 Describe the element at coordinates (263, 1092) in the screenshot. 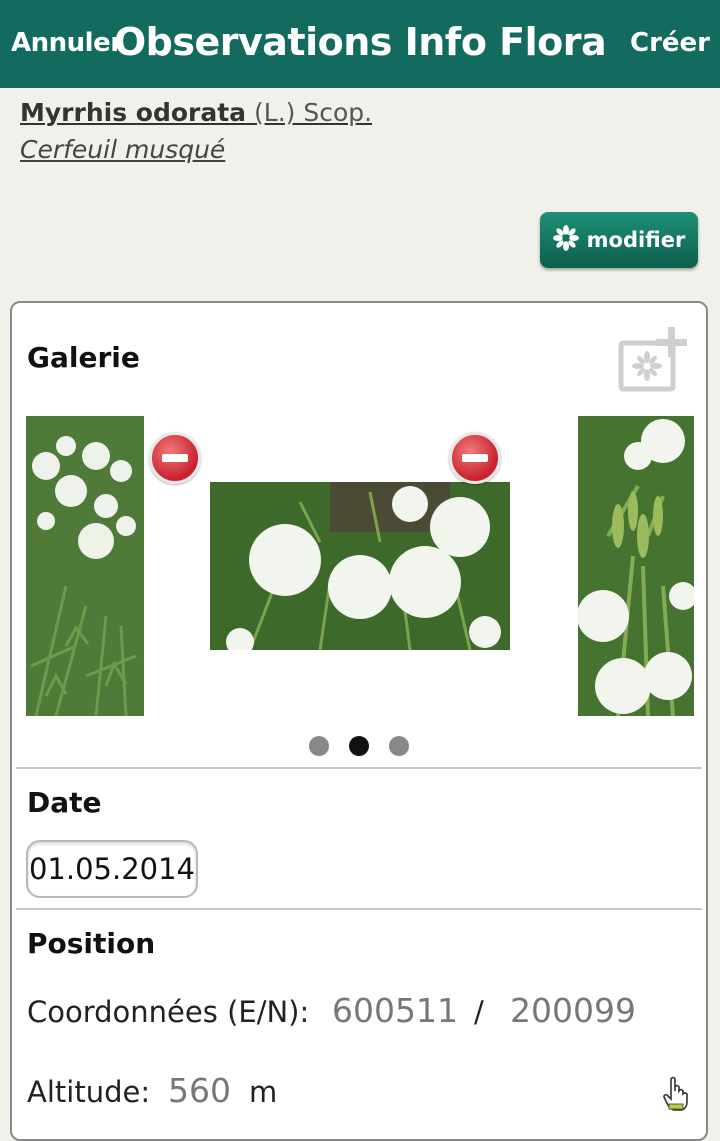

I see `altitude-unit: m` at that location.